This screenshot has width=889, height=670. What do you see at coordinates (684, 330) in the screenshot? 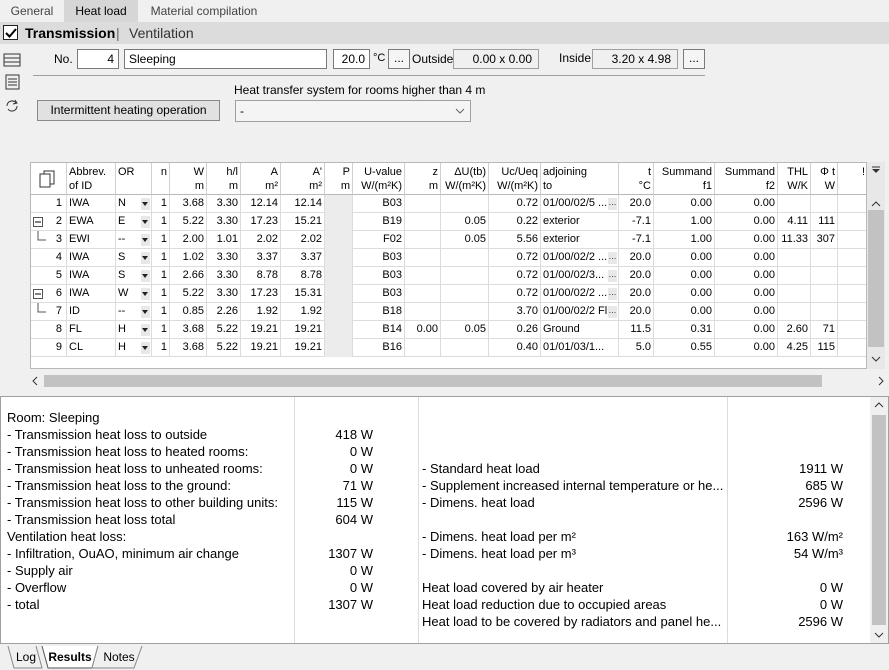
I see `cell-f1: 0.31` at bounding box center [684, 330].